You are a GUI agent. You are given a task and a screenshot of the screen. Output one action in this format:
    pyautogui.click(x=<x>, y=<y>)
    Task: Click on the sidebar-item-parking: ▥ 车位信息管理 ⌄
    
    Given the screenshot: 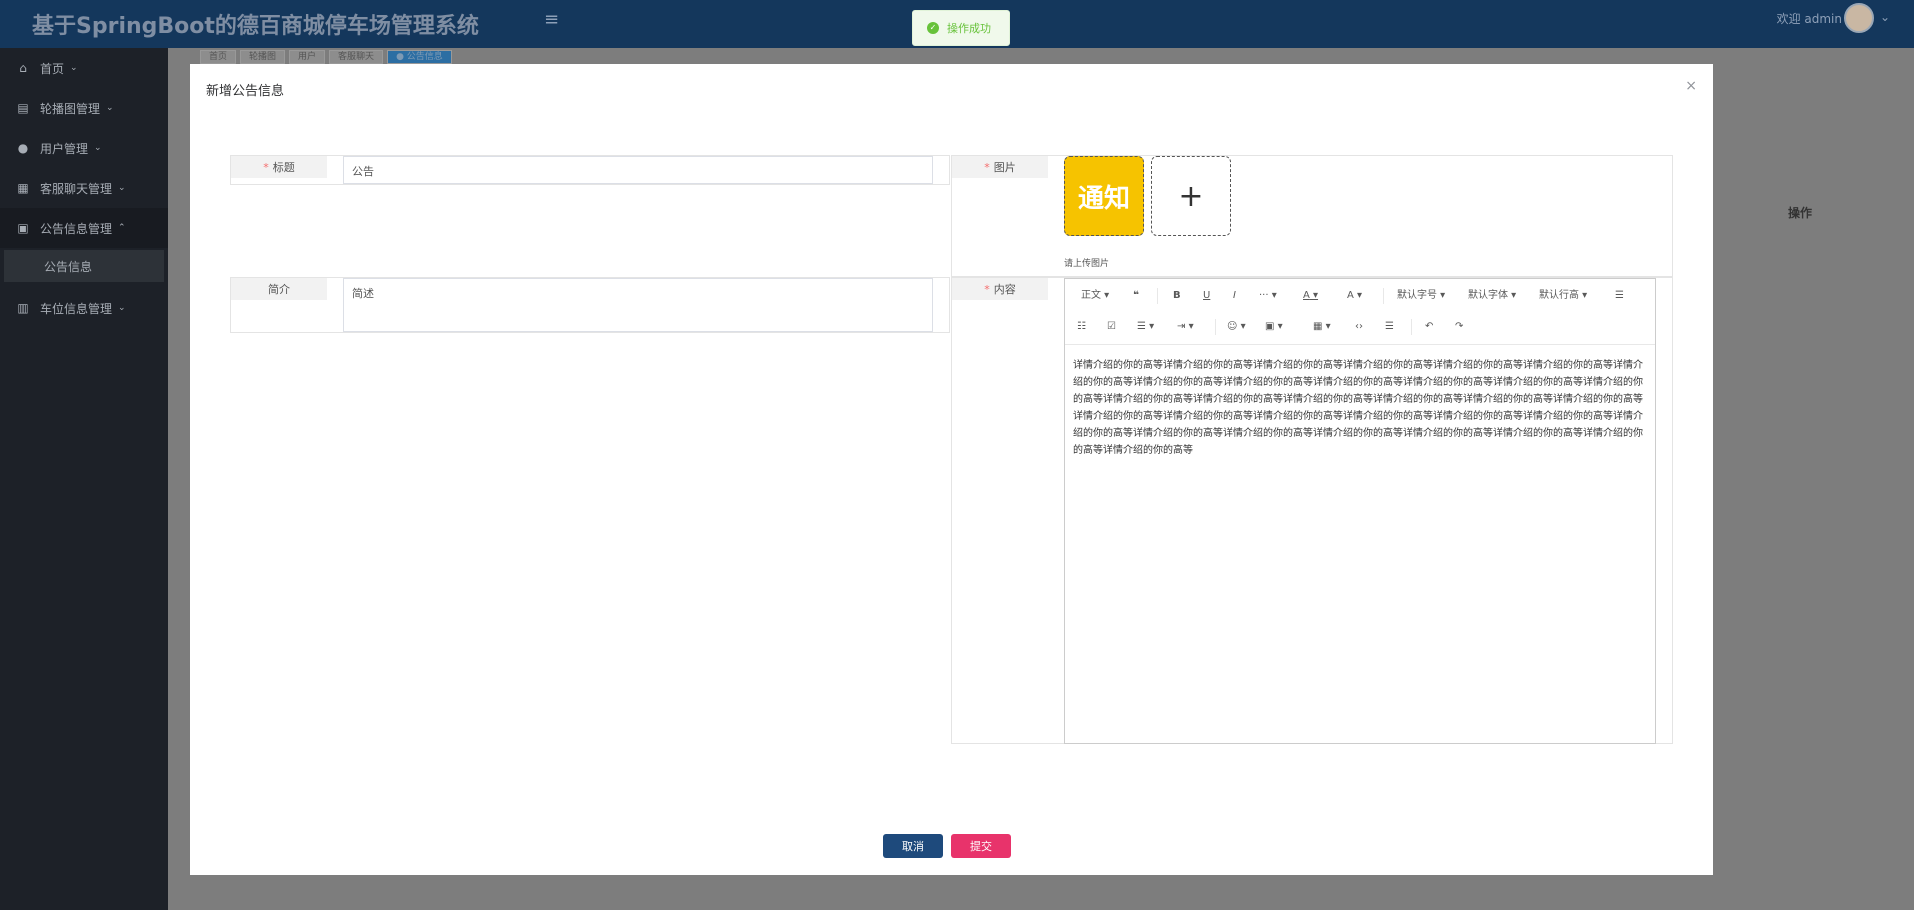 What is the action you would take?
    pyautogui.click(x=84, y=308)
    